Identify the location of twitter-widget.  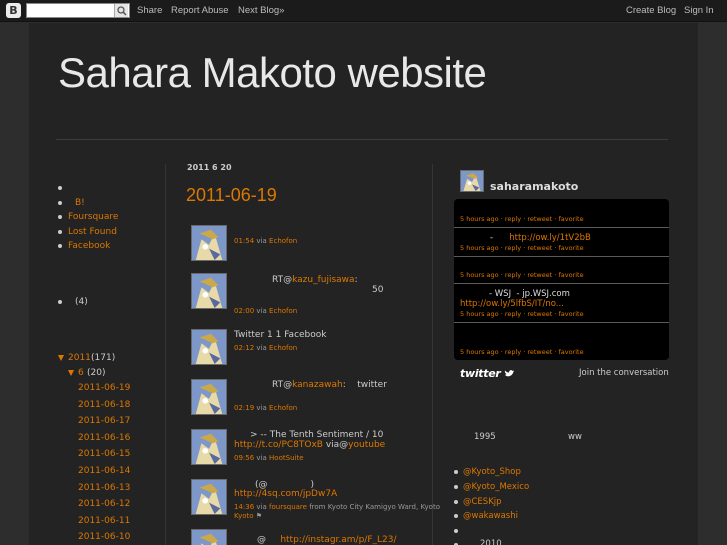
(561, 279).